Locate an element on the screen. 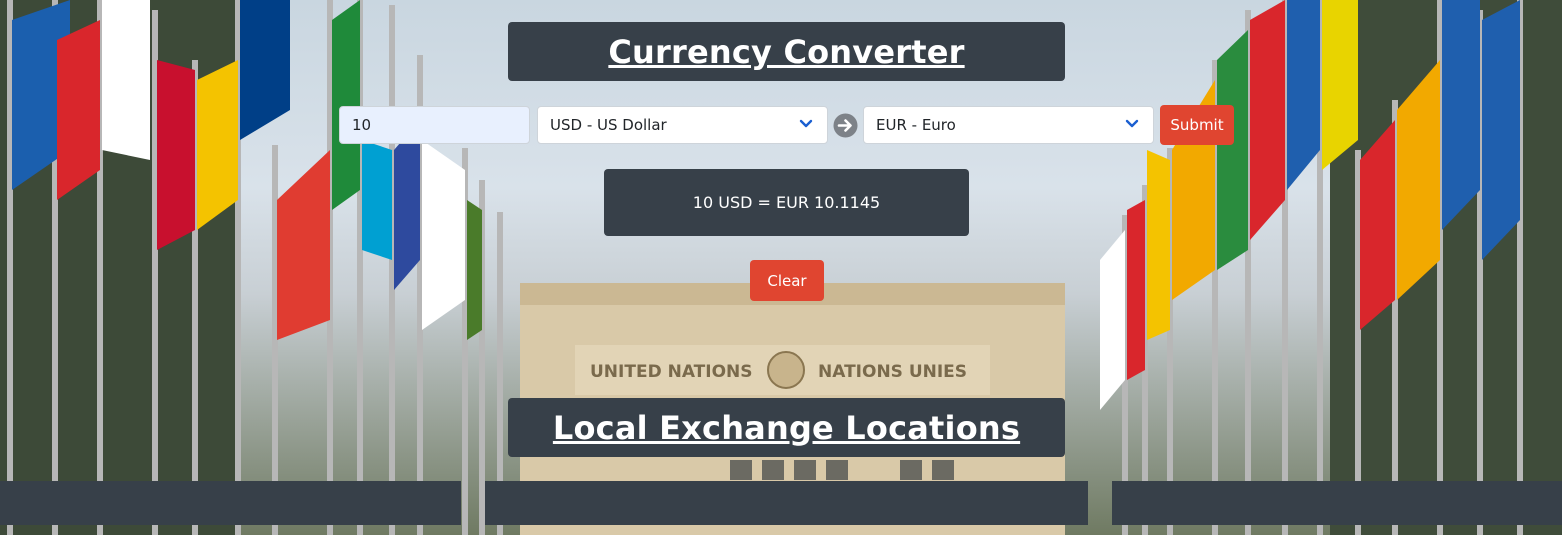 Image resolution: width=1562 pixels, height=535 pixels. locations-title: Local Exchange Locations is located at coordinates (786, 427).